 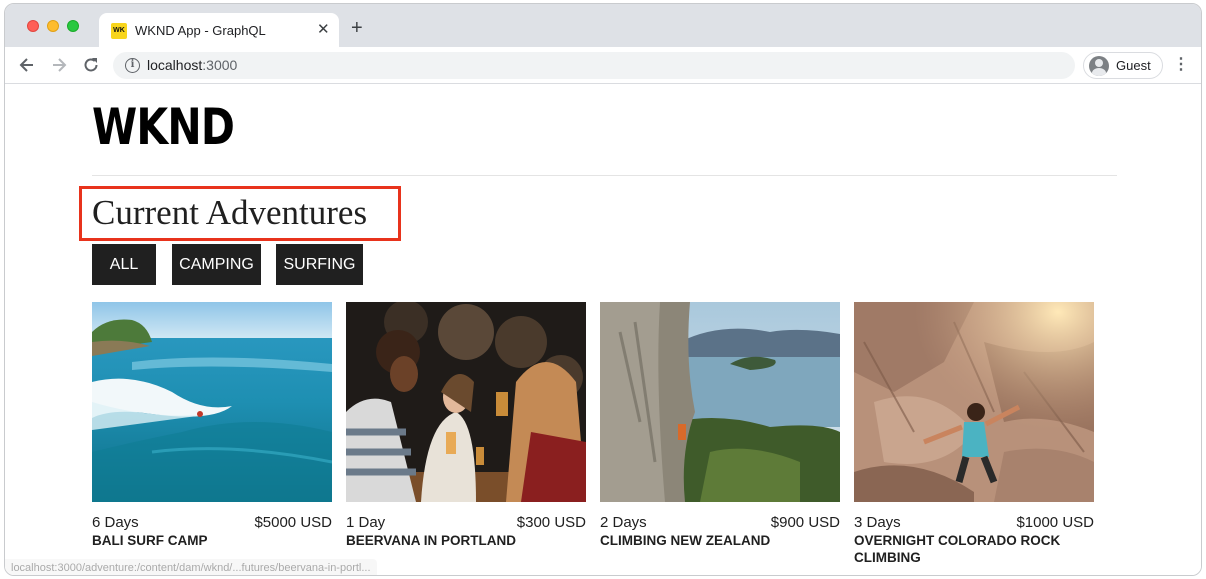 I want to click on browser-tab: WK WKND App - GraphQL ✕, so click(x=219, y=30).